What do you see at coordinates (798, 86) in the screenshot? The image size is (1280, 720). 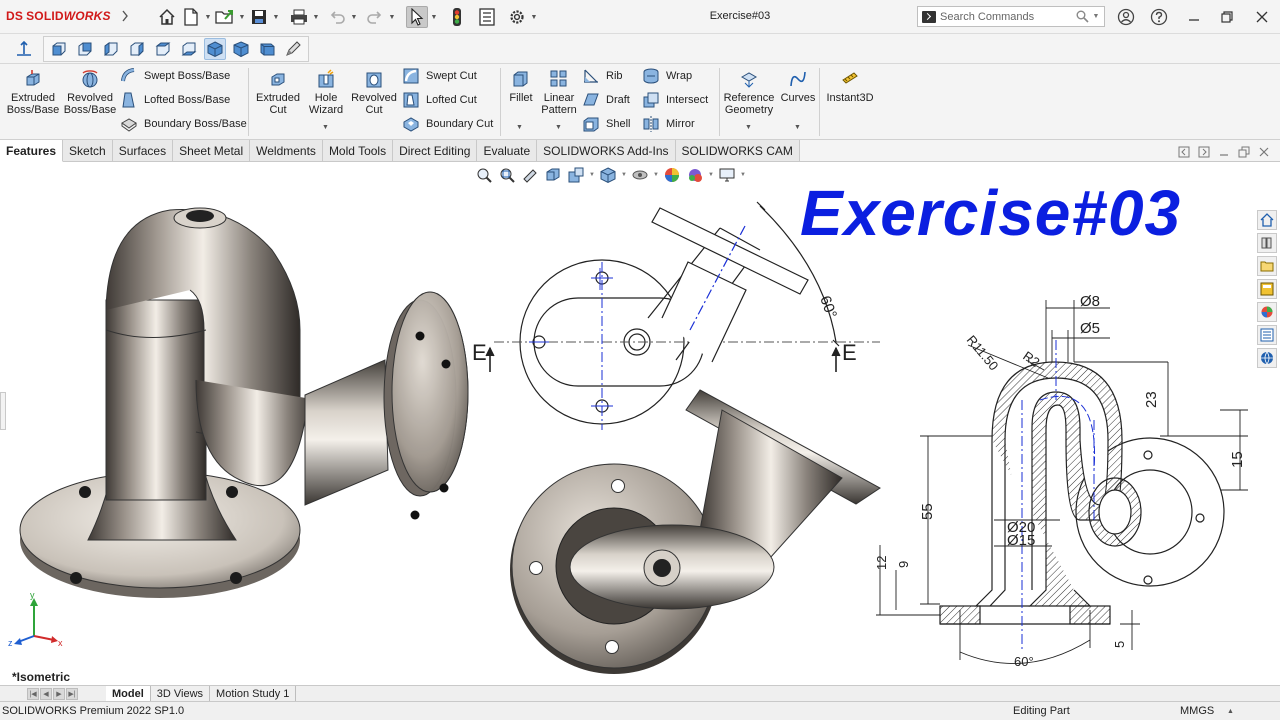 I see `curves-button: Curves` at bounding box center [798, 86].